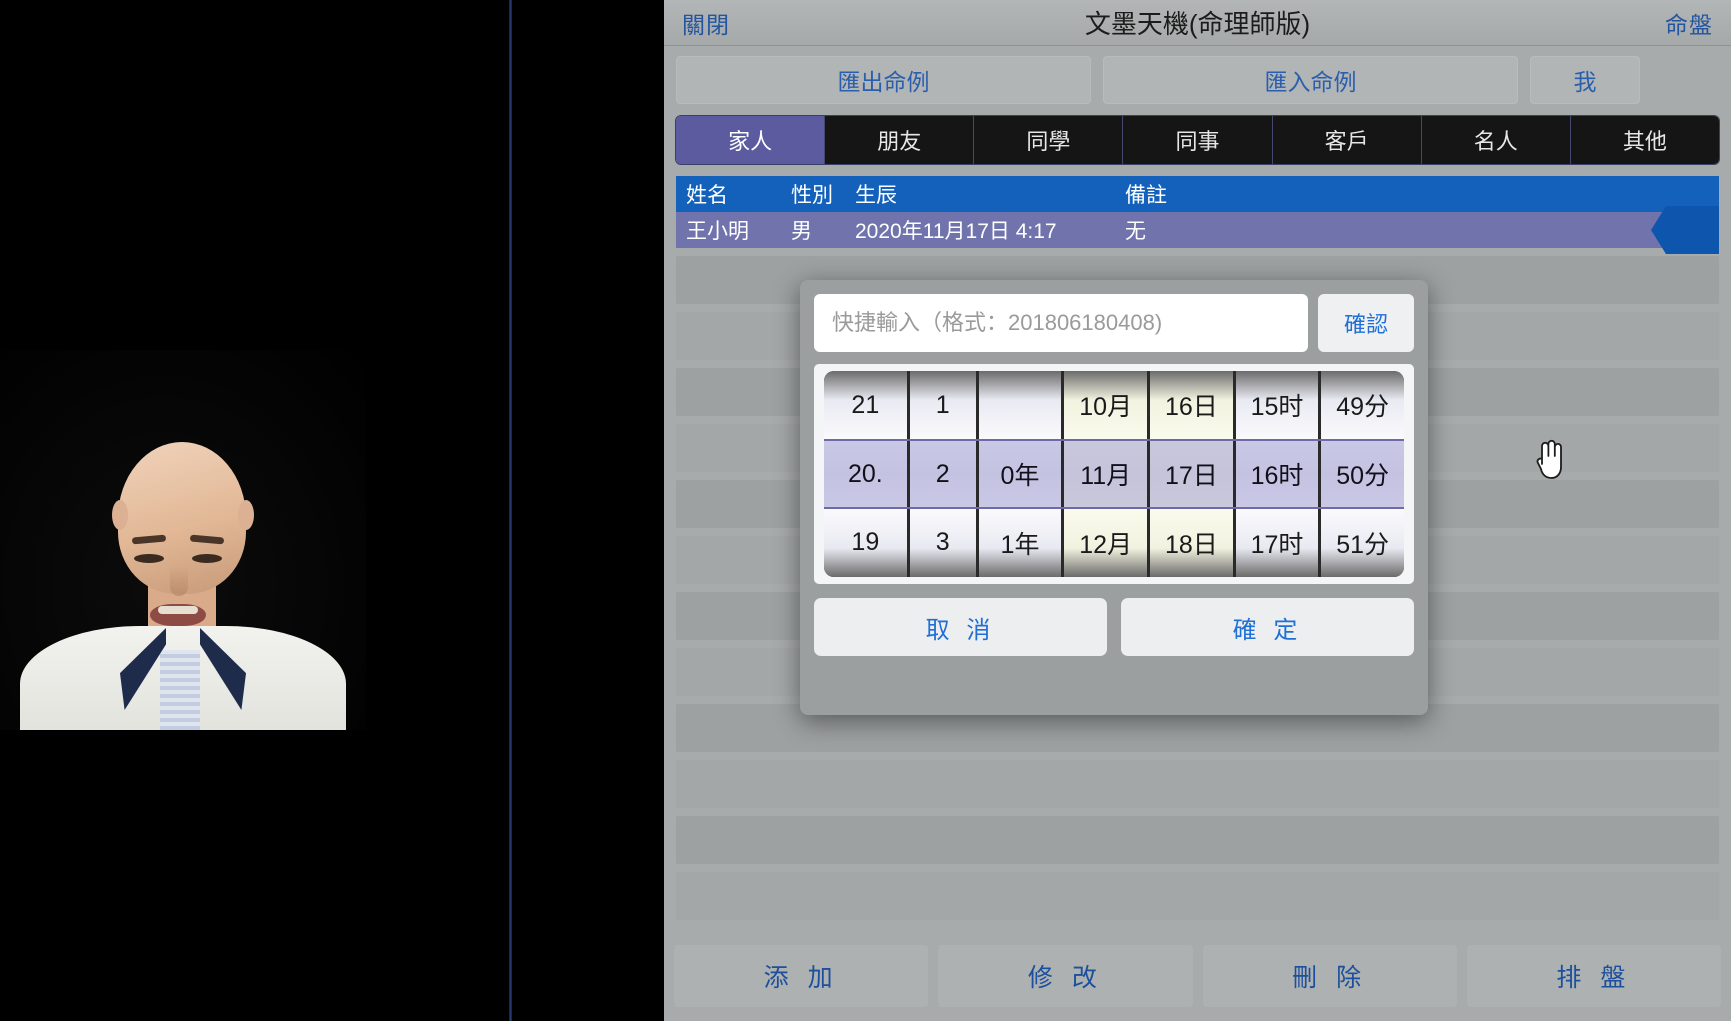  What do you see at coordinates (1496, 140) in the screenshot?
I see `tab-6: 名人` at bounding box center [1496, 140].